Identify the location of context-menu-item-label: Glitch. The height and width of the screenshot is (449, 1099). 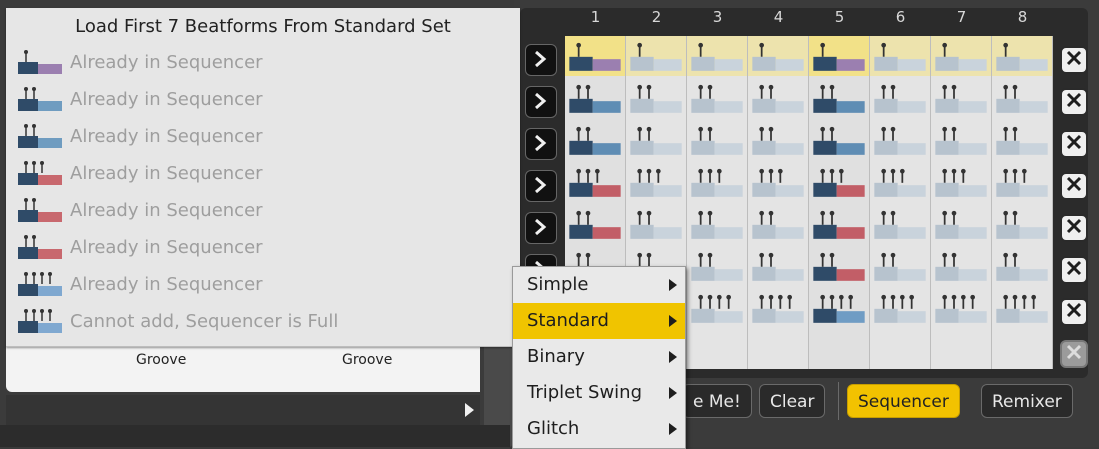
(553, 428).